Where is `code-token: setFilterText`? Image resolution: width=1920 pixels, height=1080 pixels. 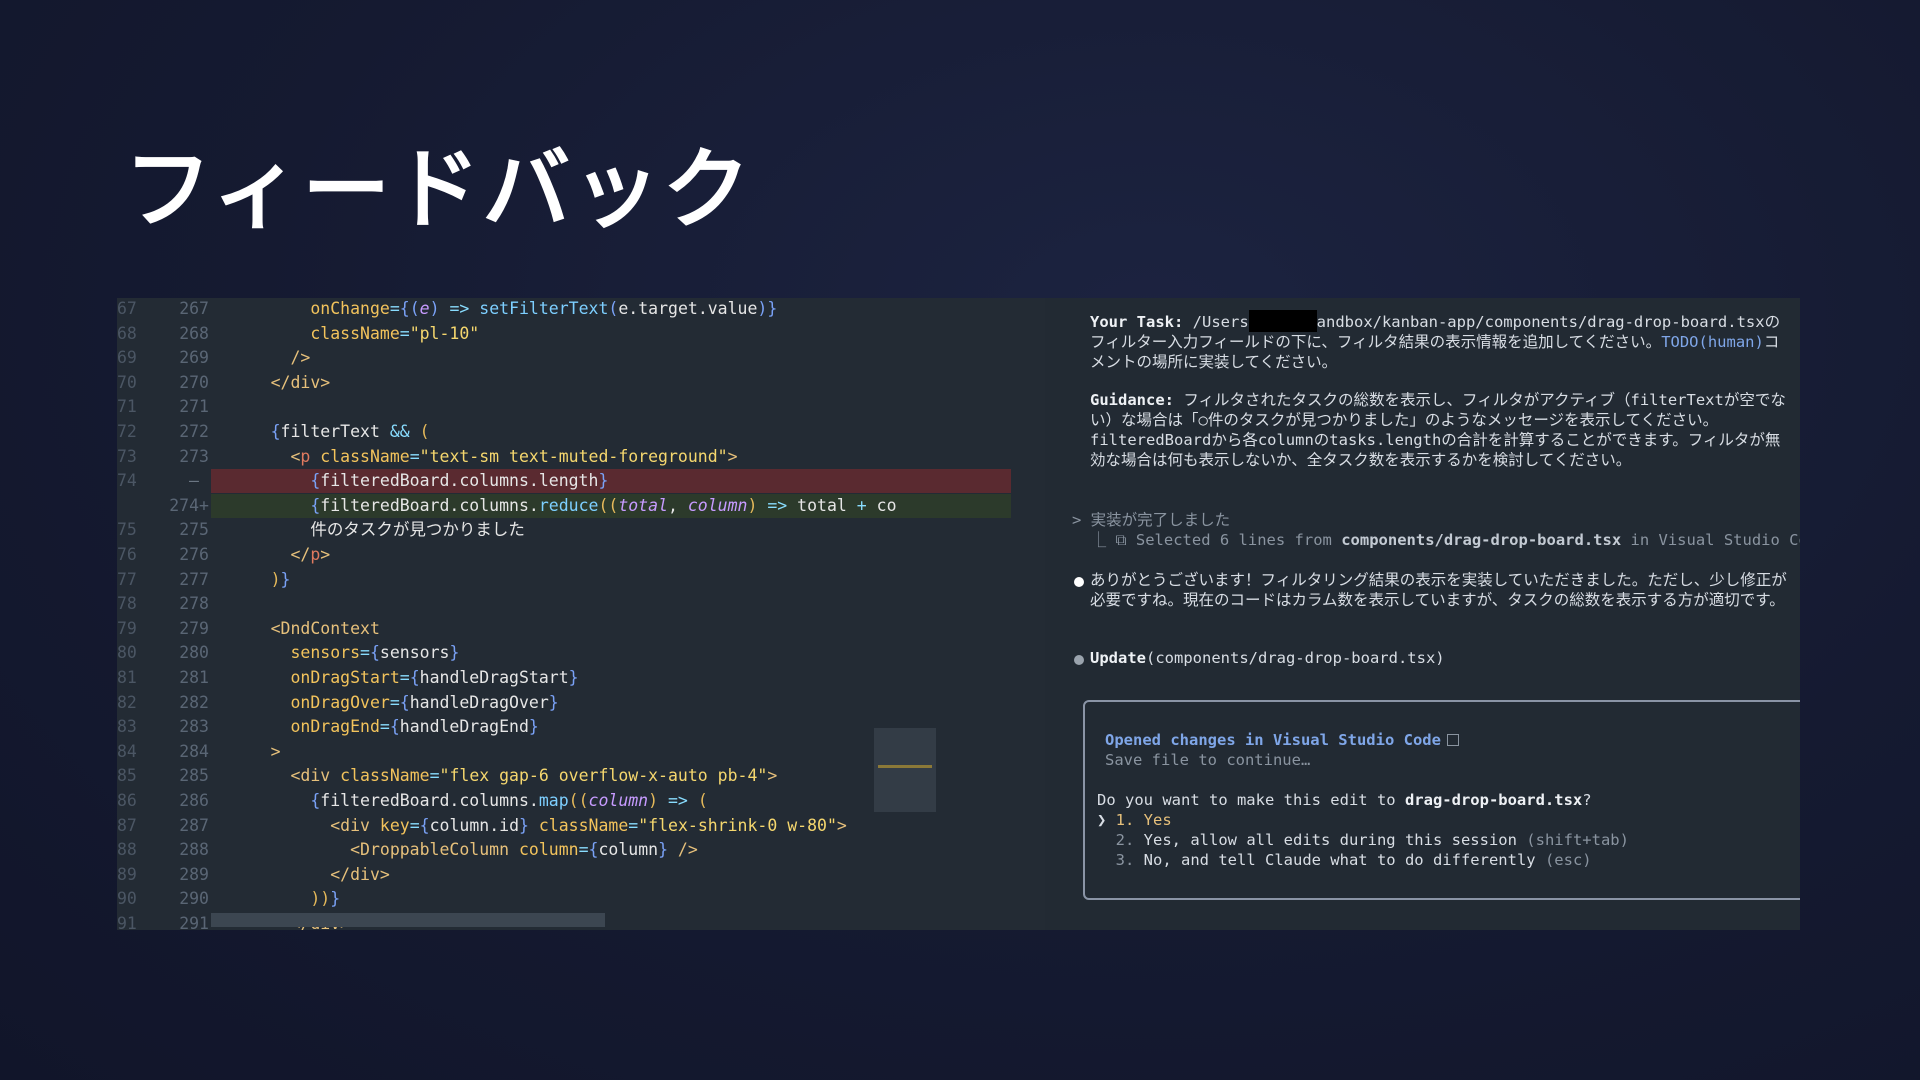
code-token: setFilterText is located at coordinates (544, 308).